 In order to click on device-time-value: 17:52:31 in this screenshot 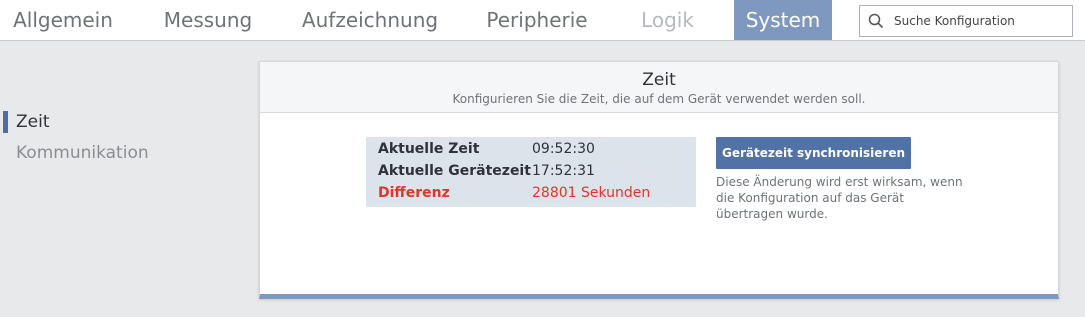, I will do `click(563, 171)`.